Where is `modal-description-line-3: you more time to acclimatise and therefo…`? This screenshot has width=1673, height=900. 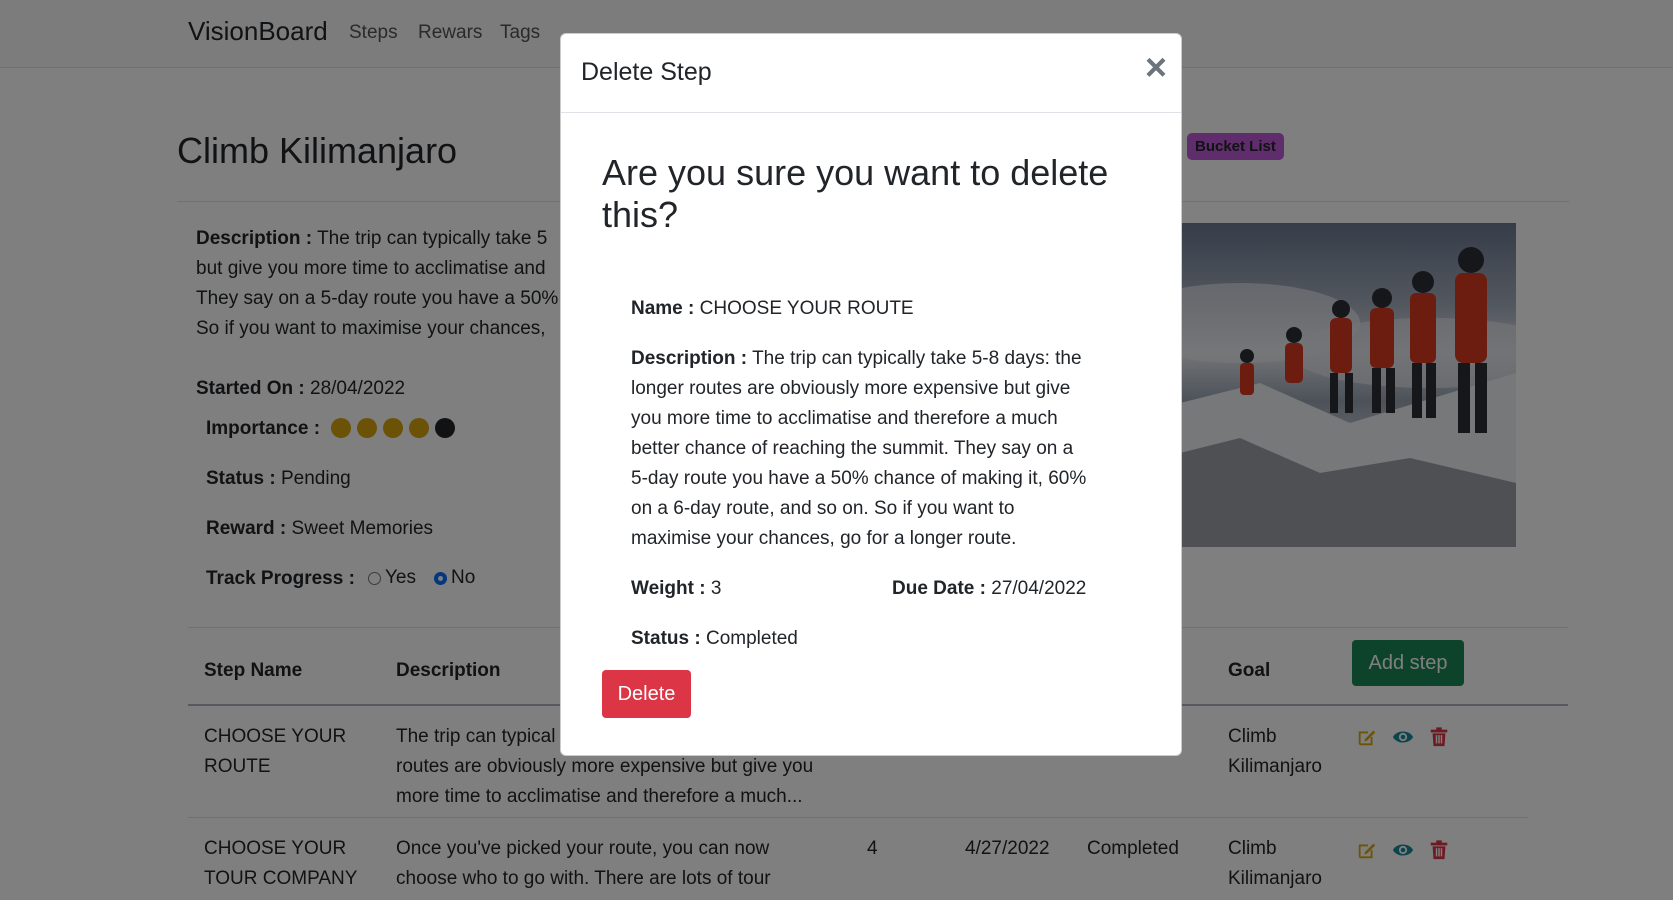 modal-description-line-3: you more time to acclimatise and therefo… is located at coordinates (844, 418).